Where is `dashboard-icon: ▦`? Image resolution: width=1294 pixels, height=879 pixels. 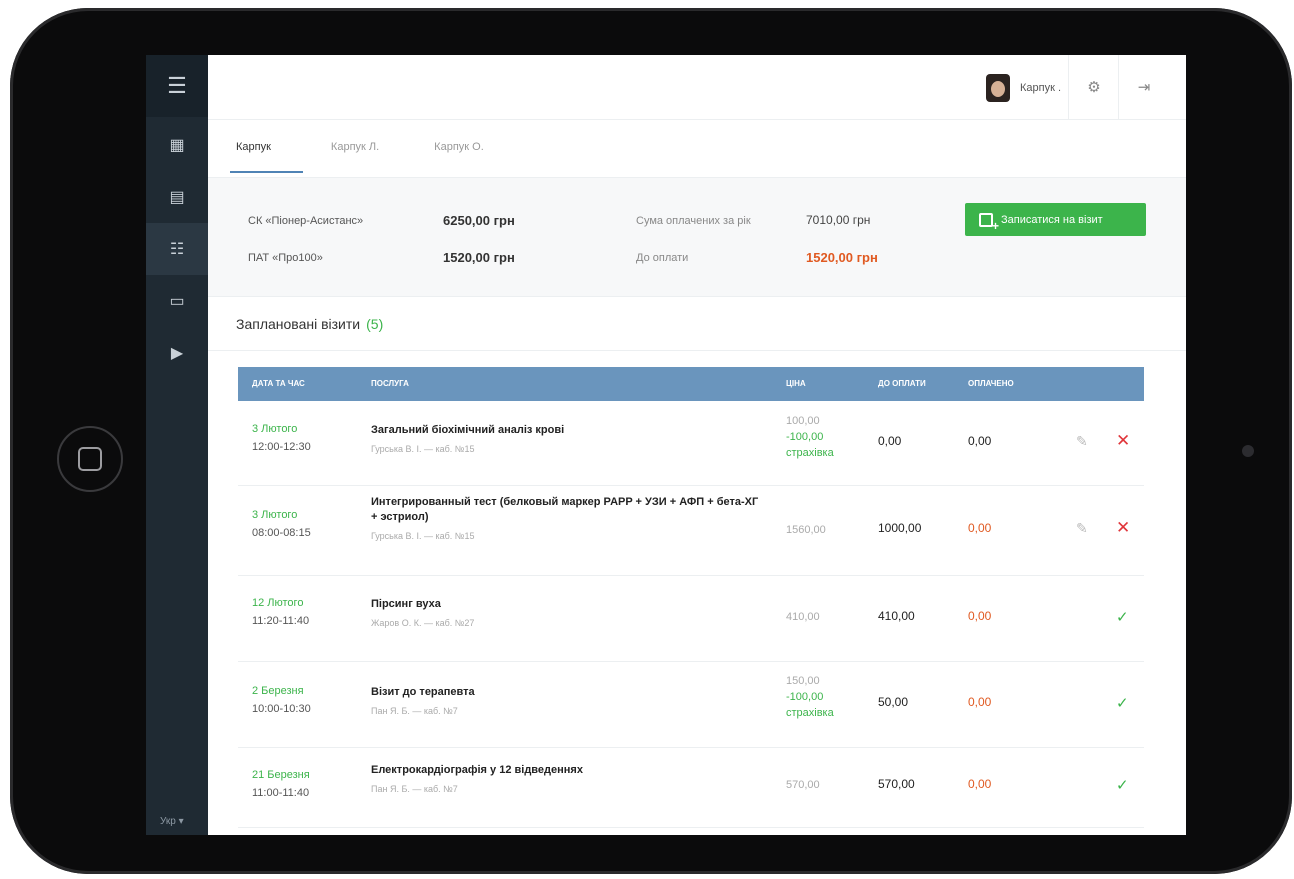 dashboard-icon: ▦ is located at coordinates (177, 145).